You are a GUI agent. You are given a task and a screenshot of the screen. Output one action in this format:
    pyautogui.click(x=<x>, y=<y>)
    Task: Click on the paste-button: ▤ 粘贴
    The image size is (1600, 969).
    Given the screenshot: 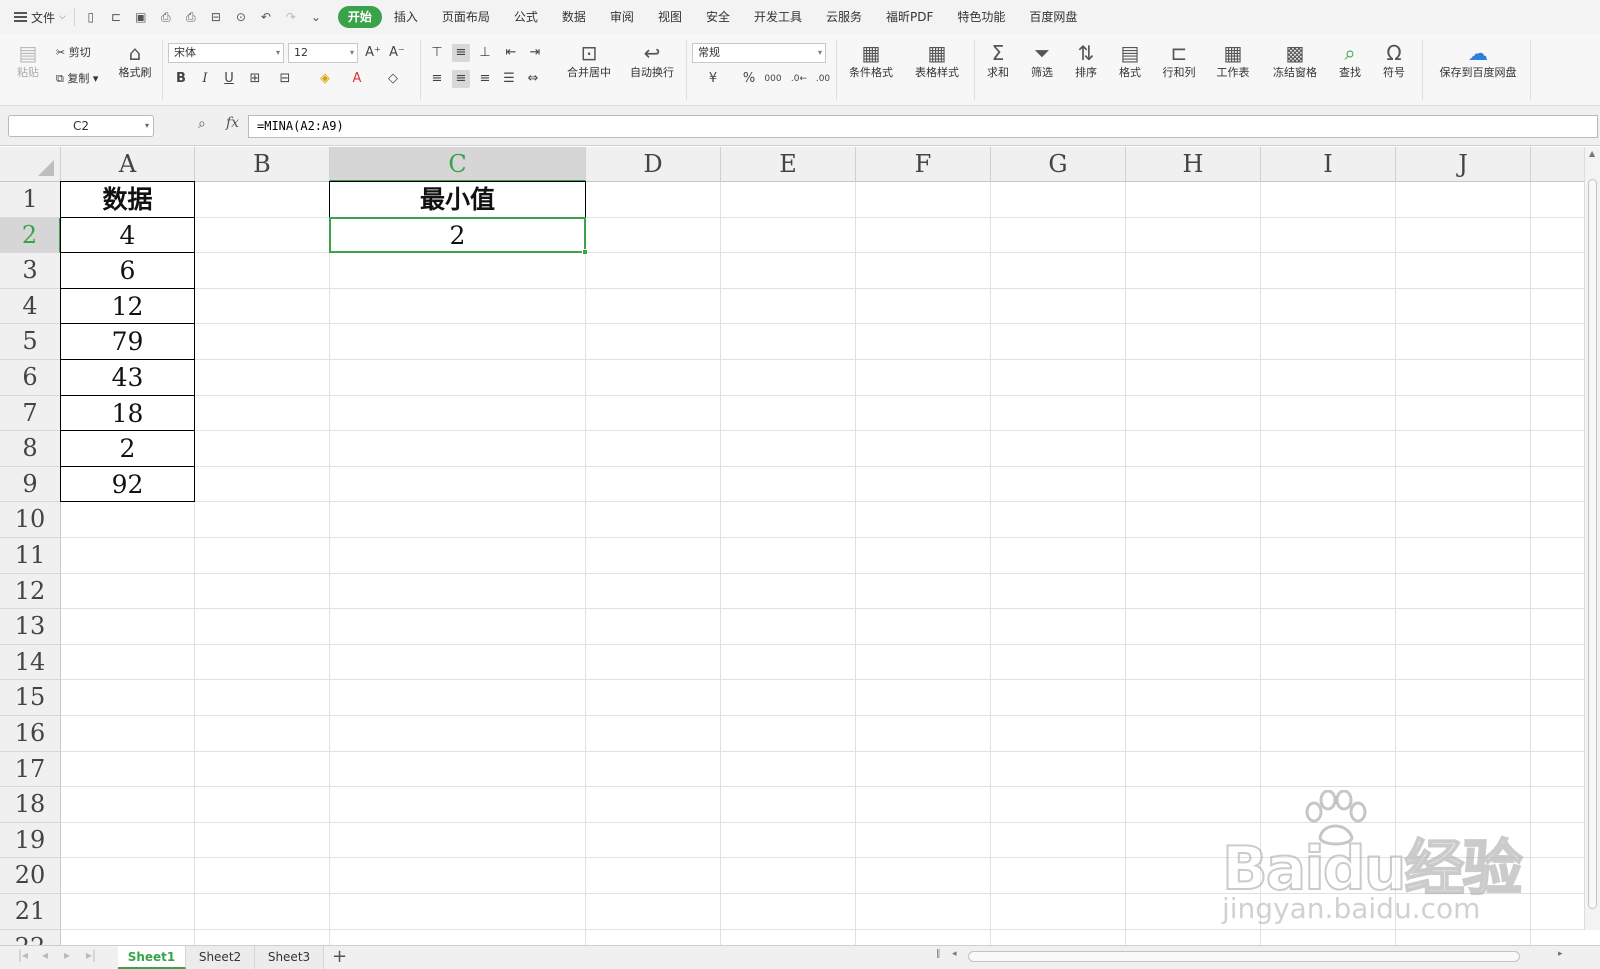 What is the action you would take?
    pyautogui.click(x=28, y=60)
    